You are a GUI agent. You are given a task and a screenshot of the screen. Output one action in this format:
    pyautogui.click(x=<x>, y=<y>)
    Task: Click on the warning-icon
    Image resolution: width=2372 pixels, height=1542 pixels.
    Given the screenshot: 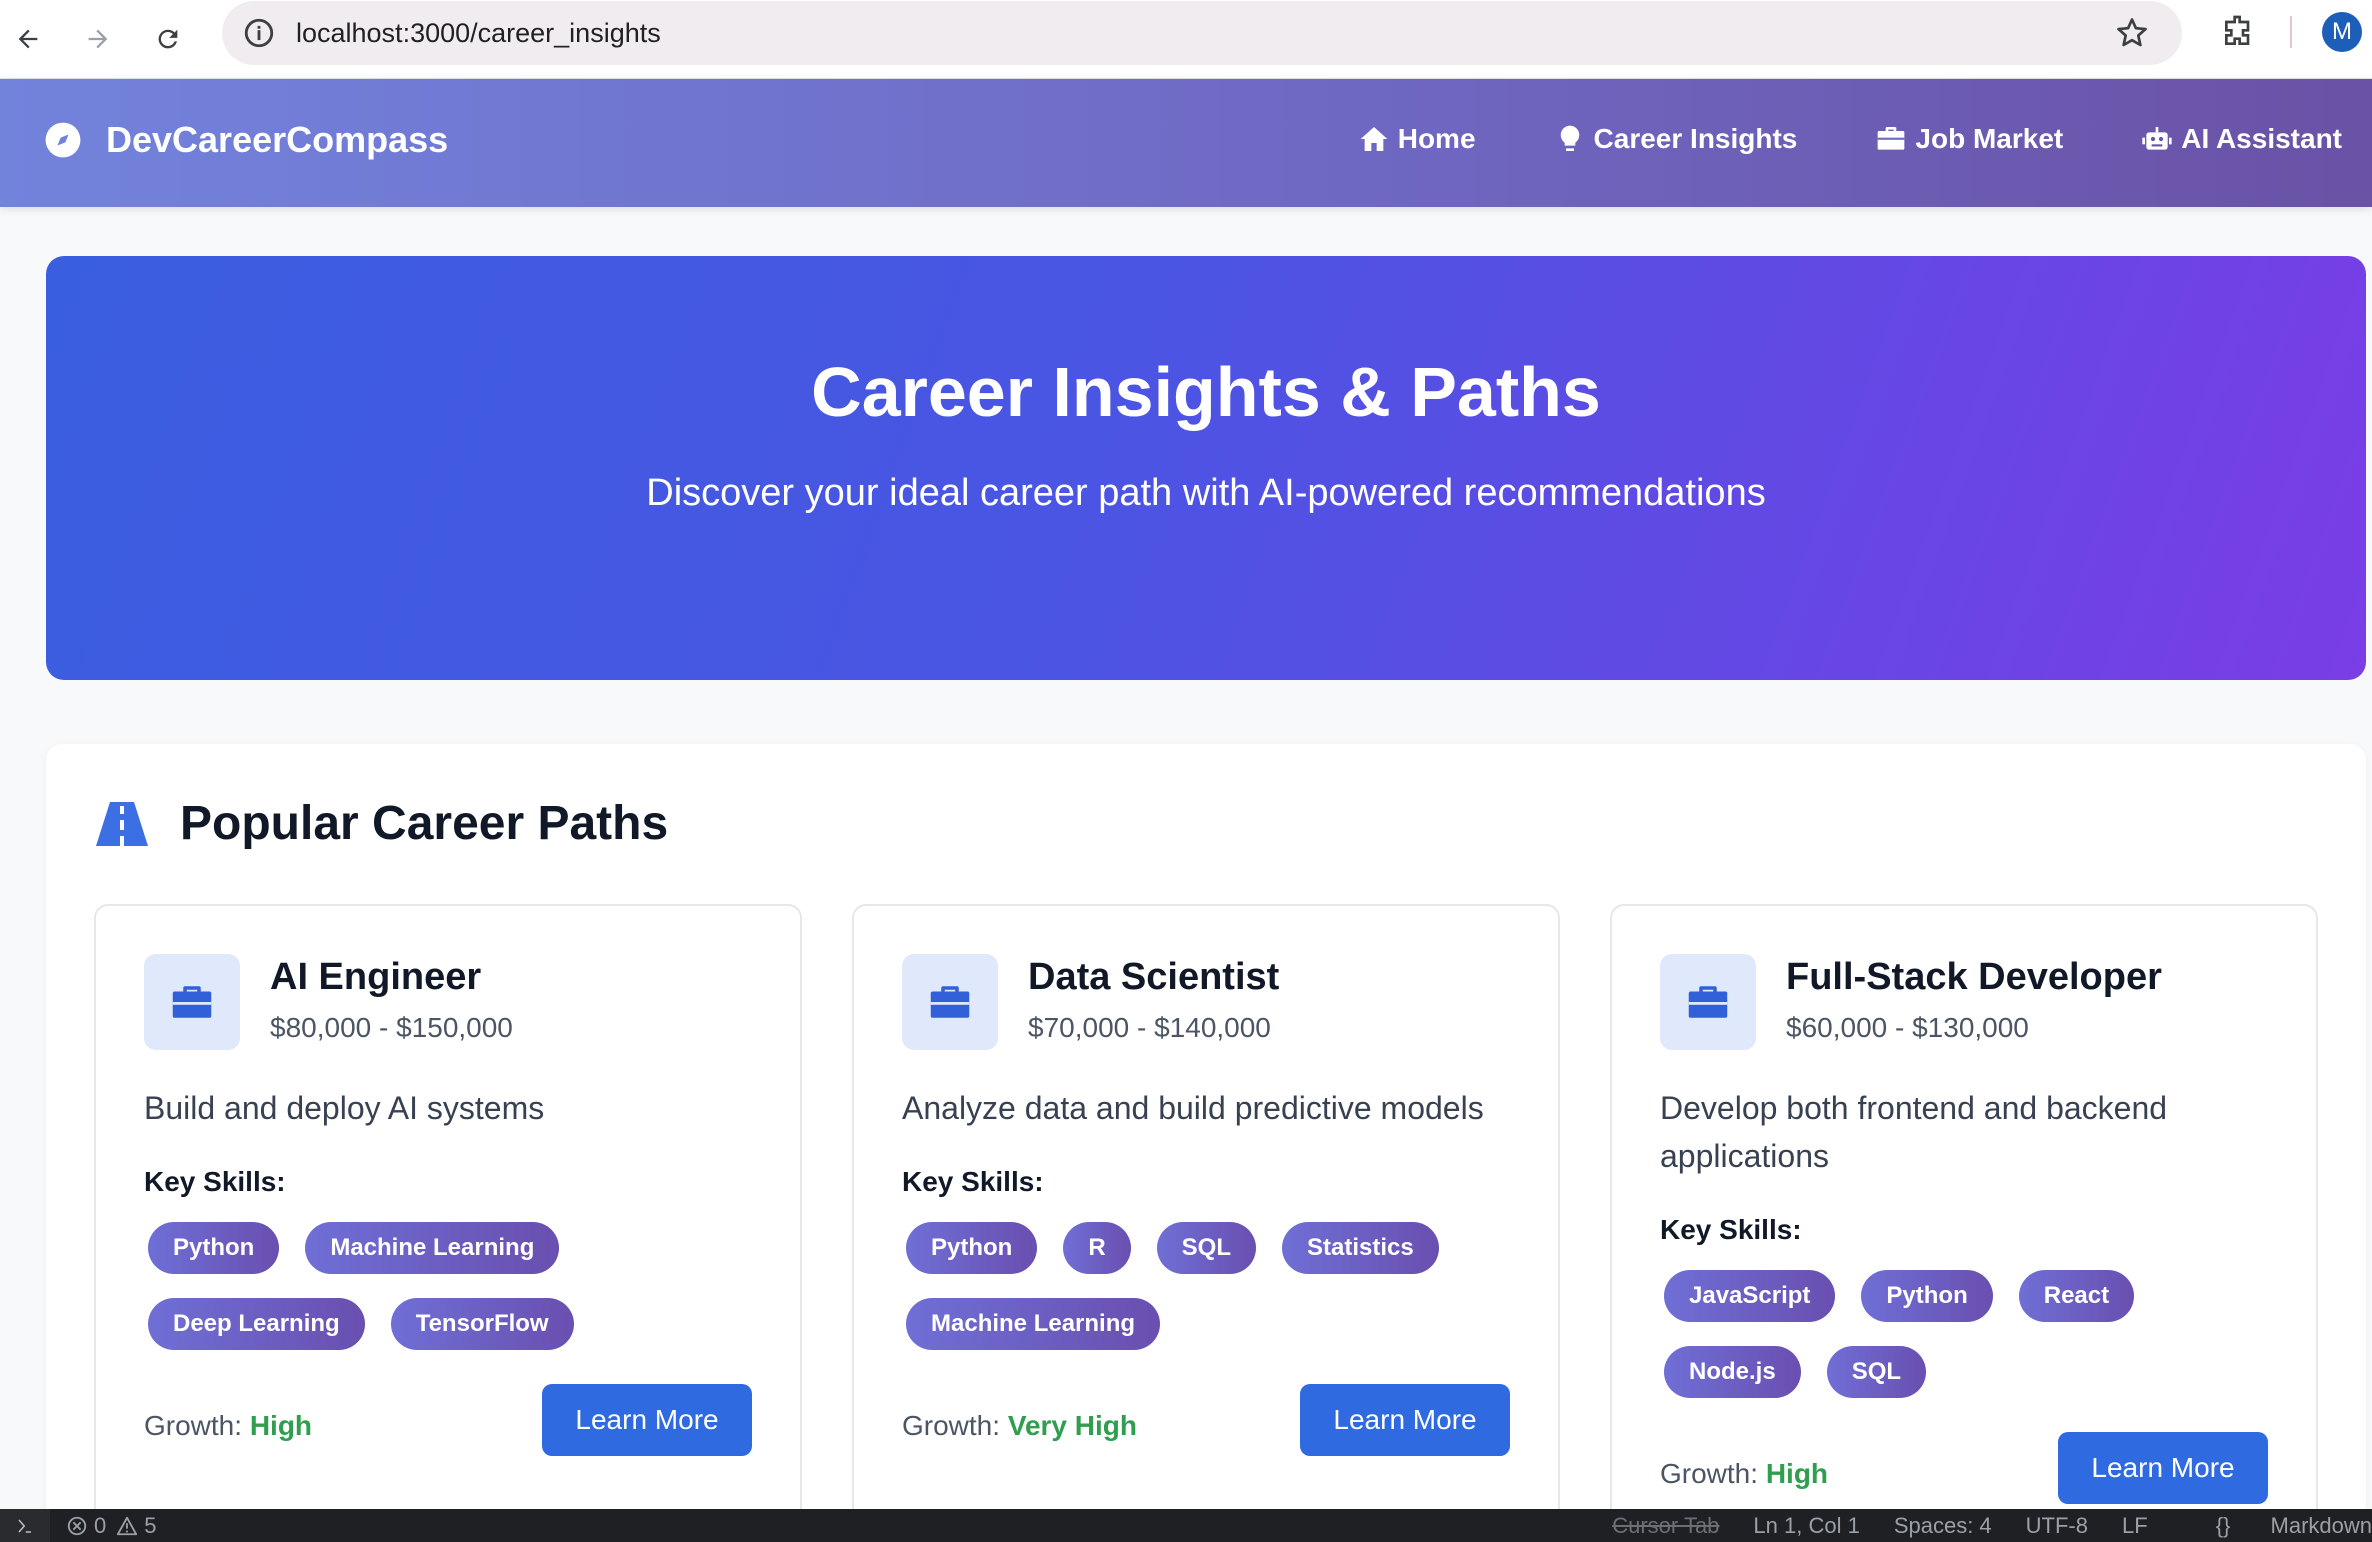 What is the action you would take?
    pyautogui.click(x=127, y=1526)
    